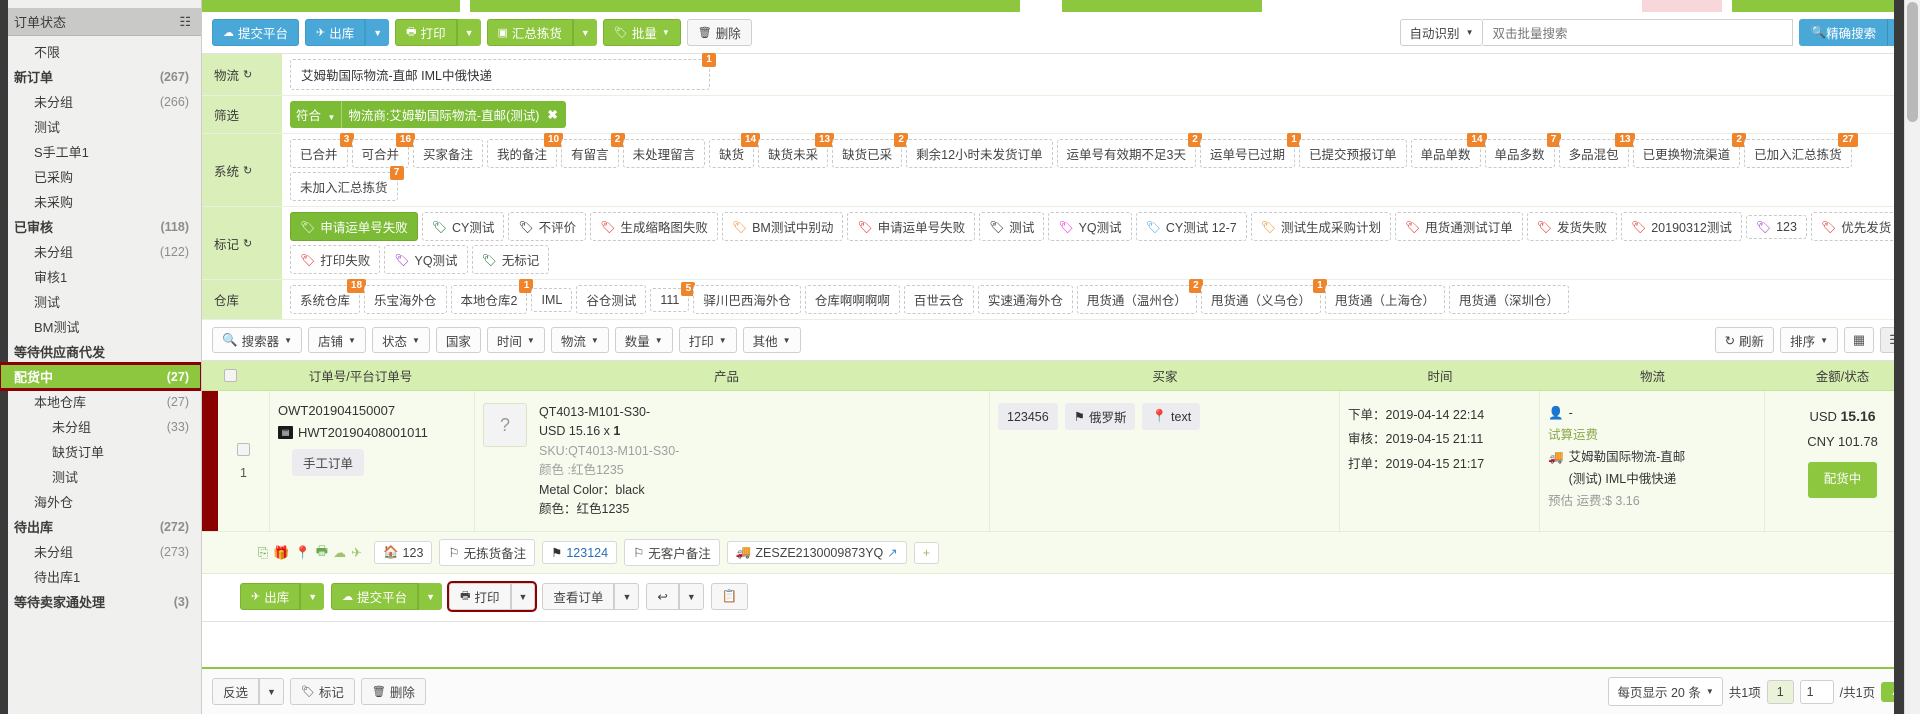 This screenshot has height=714, width=1920. Describe the element at coordinates (1251, 150) in the screenshot. I see `system-tag-11: 运单号已过期 1` at that location.